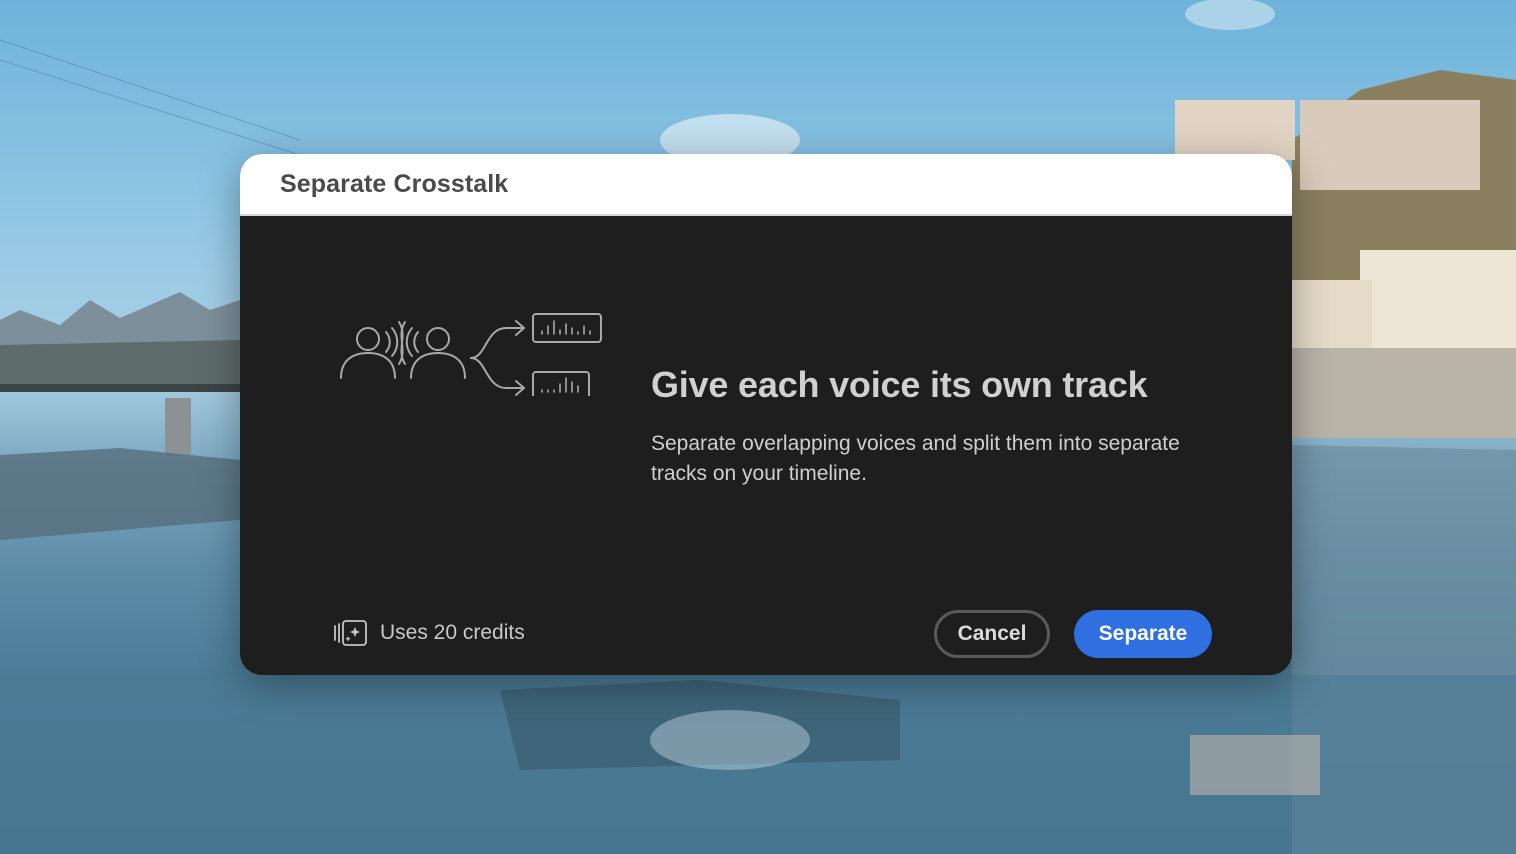  What do you see at coordinates (471, 354) in the screenshot?
I see `crosstalk-split-illustration-icon` at bounding box center [471, 354].